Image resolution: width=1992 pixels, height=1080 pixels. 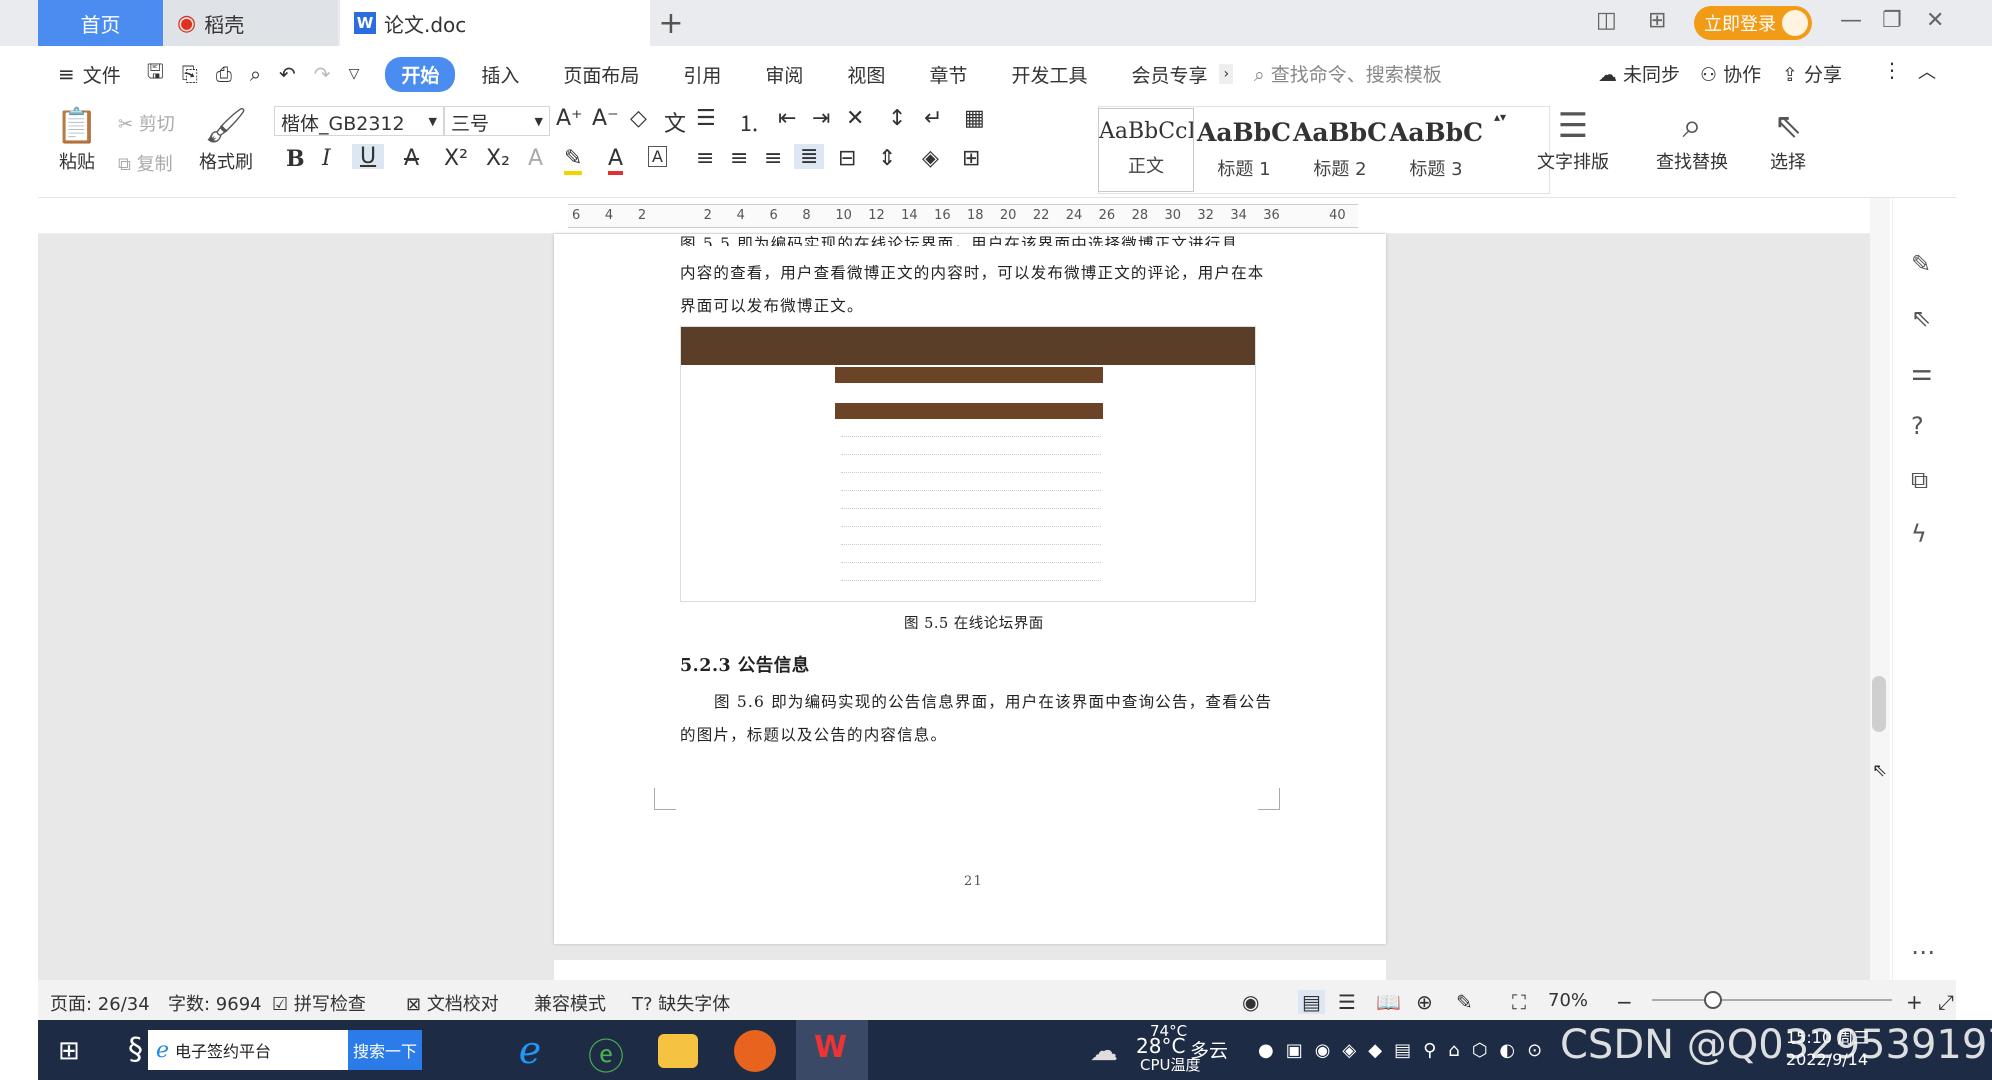 I want to click on minimize-icon: —, so click(x=1851, y=20).